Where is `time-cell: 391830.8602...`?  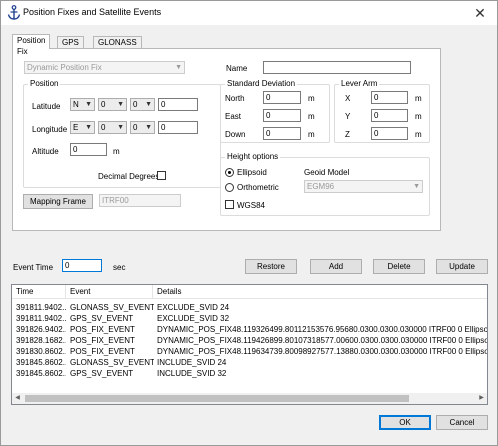
time-cell: 391830.8602... is located at coordinates (41, 351).